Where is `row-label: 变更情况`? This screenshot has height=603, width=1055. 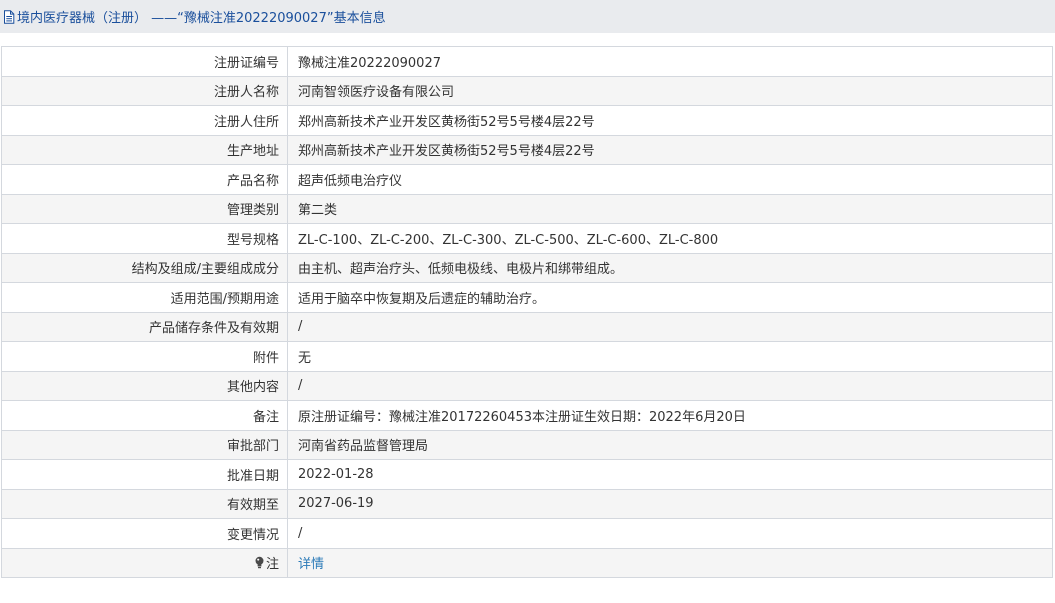
row-label: 变更情况 is located at coordinates (144, 533).